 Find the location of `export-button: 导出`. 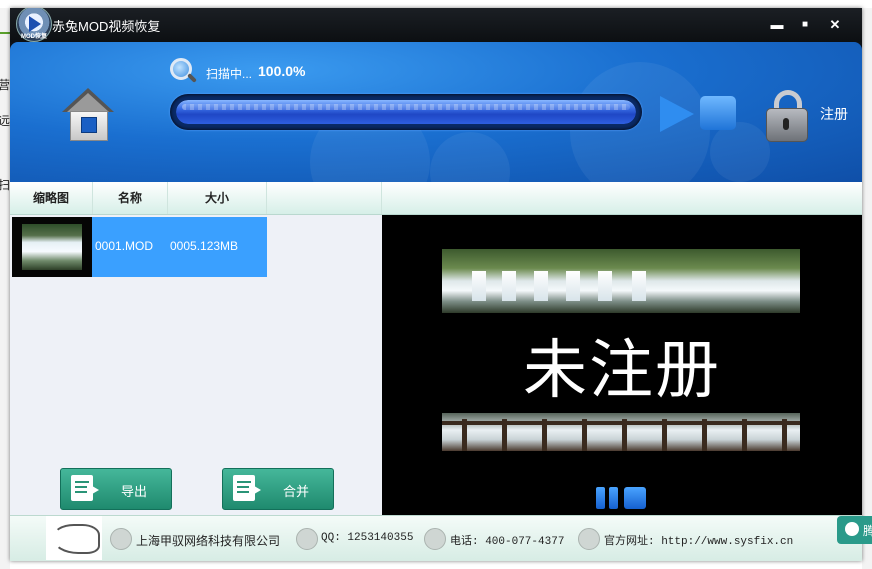

export-button: 导出 is located at coordinates (116, 489).